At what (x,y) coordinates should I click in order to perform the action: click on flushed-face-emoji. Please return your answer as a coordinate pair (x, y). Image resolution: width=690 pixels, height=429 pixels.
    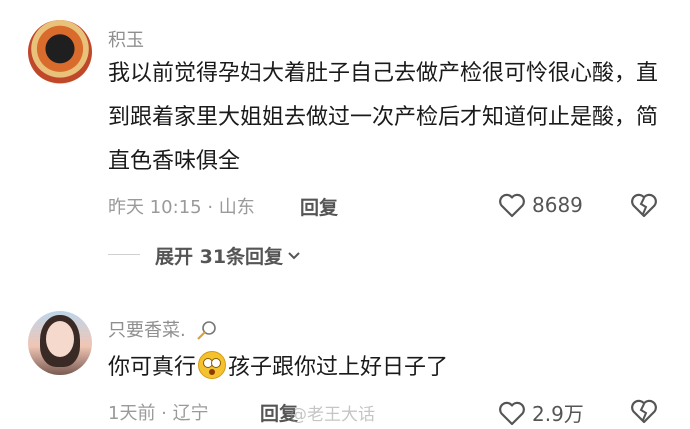
    Looking at the image, I should click on (212, 365).